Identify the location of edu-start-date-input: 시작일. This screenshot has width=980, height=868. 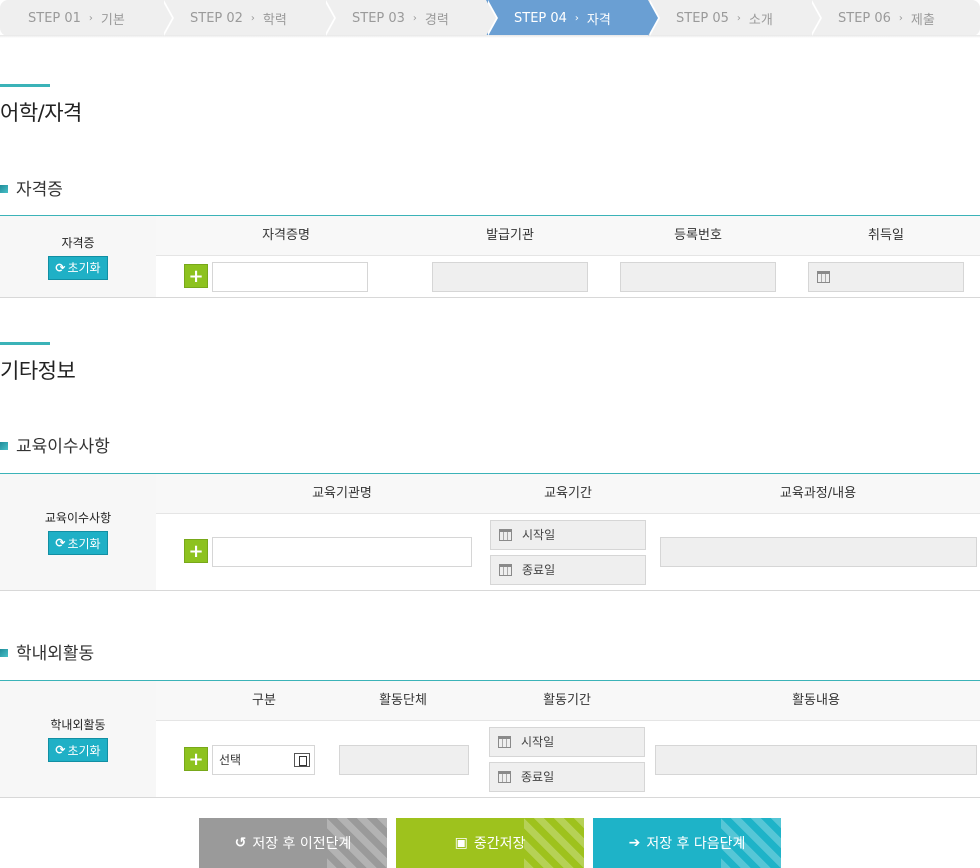
(568, 535).